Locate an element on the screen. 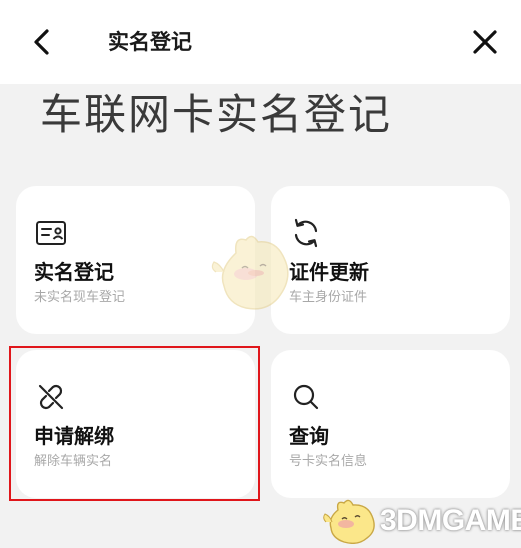 The height and width of the screenshot is (548, 521). card-title: 证件更新 is located at coordinates (329, 272).